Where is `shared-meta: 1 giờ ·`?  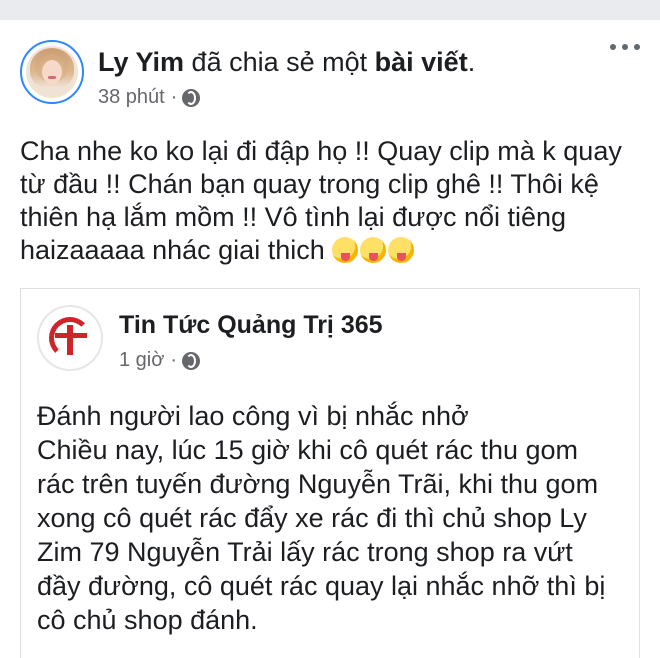
shared-meta: 1 giờ · is located at coordinates (160, 360).